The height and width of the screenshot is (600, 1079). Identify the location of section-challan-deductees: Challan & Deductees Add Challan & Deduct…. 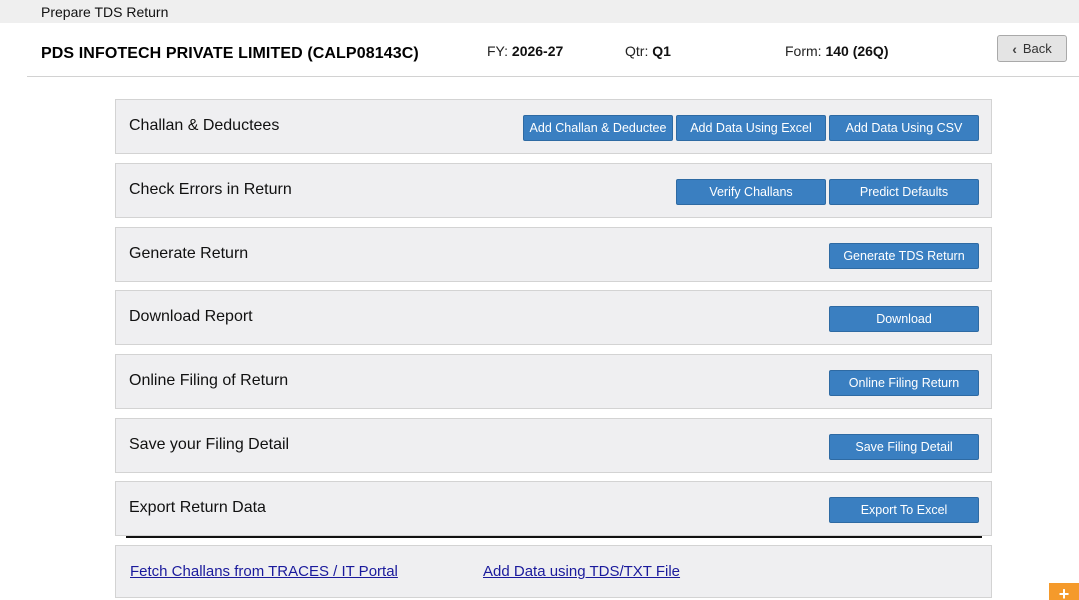
(553, 126).